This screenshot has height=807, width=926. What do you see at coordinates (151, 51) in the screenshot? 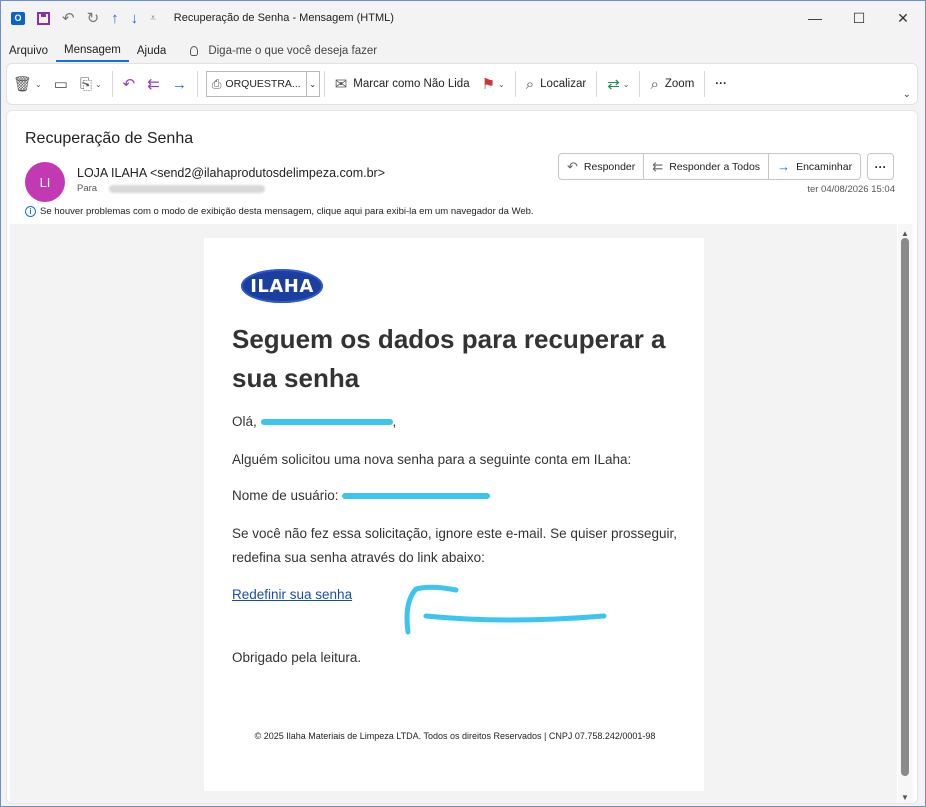
I see `menu-ajuda: Ajuda` at bounding box center [151, 51].